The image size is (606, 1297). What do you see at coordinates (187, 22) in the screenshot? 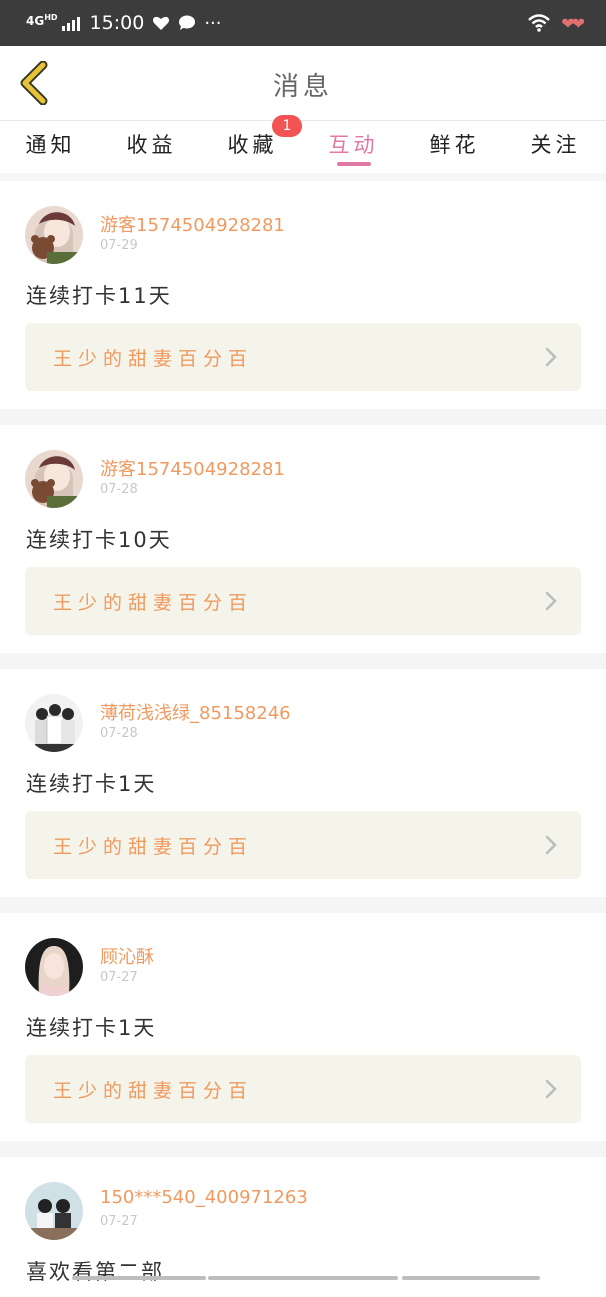
I see `chat-bubble-icon` at bounding box center [187, 22].